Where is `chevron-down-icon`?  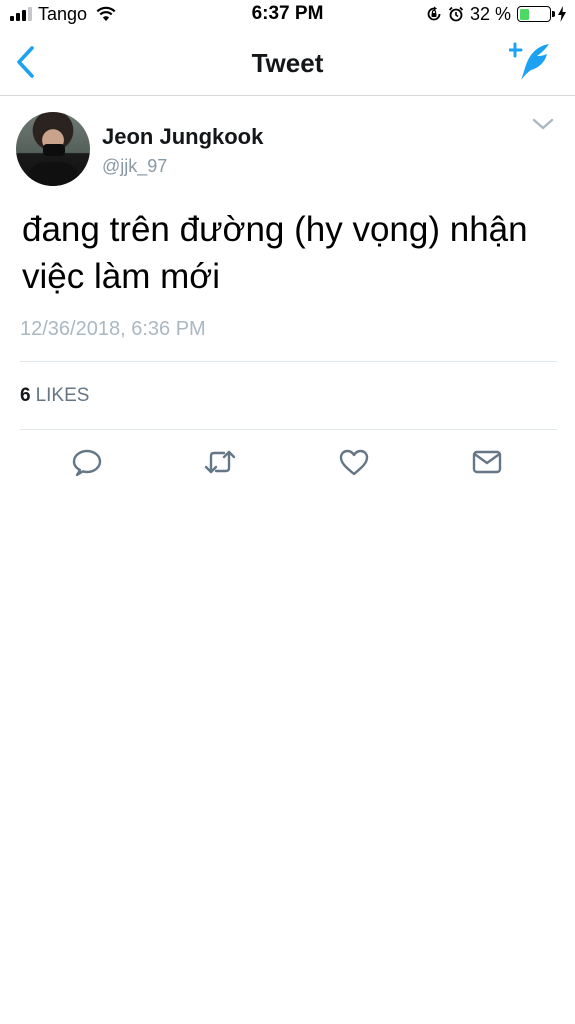
chevron-down-icon is located at coordinates (543, 124).